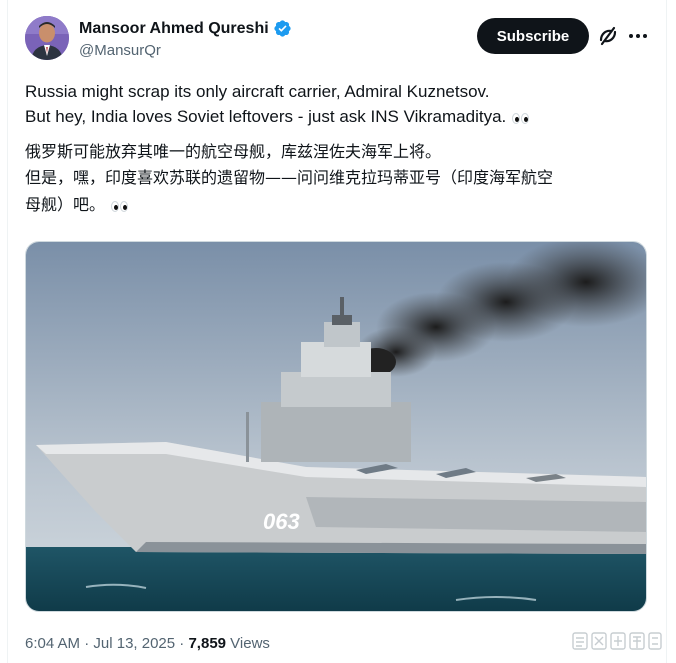 This screenshot has height=663, width=676. Describe the element at coordinates (52, 643) in the screenshot. I see `post-time: 6:04 AM` at that location.